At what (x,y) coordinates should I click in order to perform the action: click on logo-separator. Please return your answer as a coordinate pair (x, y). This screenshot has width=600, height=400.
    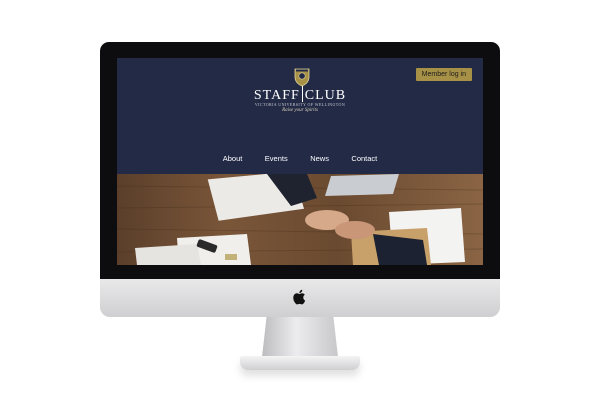
    Looking at the image, I should click on (302, 94).